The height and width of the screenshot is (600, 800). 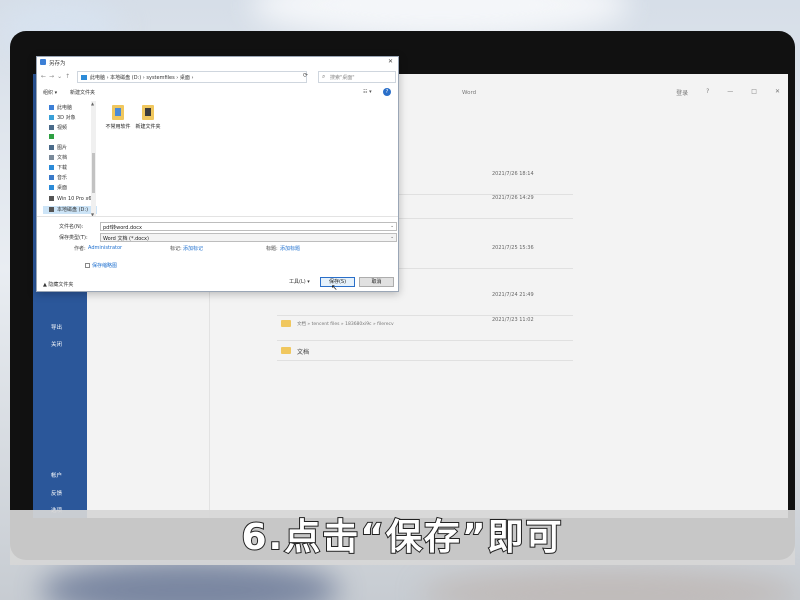 I want to click on filename-value: pdf转word.docx, so click(x=122, y=228).